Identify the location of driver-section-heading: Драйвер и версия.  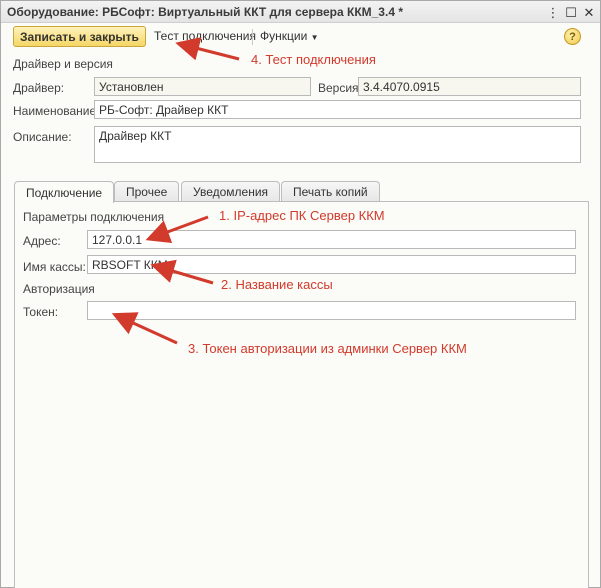
(63, 64).